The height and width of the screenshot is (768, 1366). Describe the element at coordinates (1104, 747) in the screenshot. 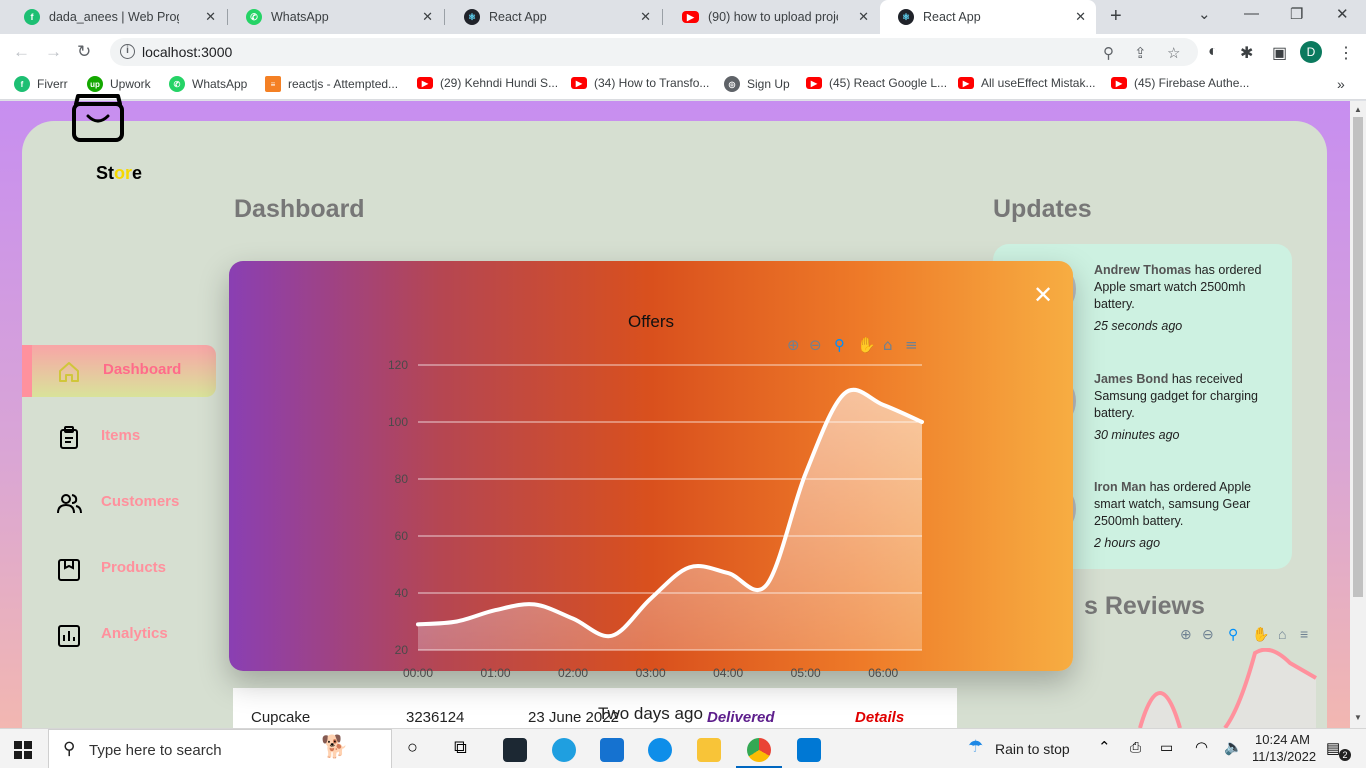

I see `chevron-up-icon: ⌃` at that location.